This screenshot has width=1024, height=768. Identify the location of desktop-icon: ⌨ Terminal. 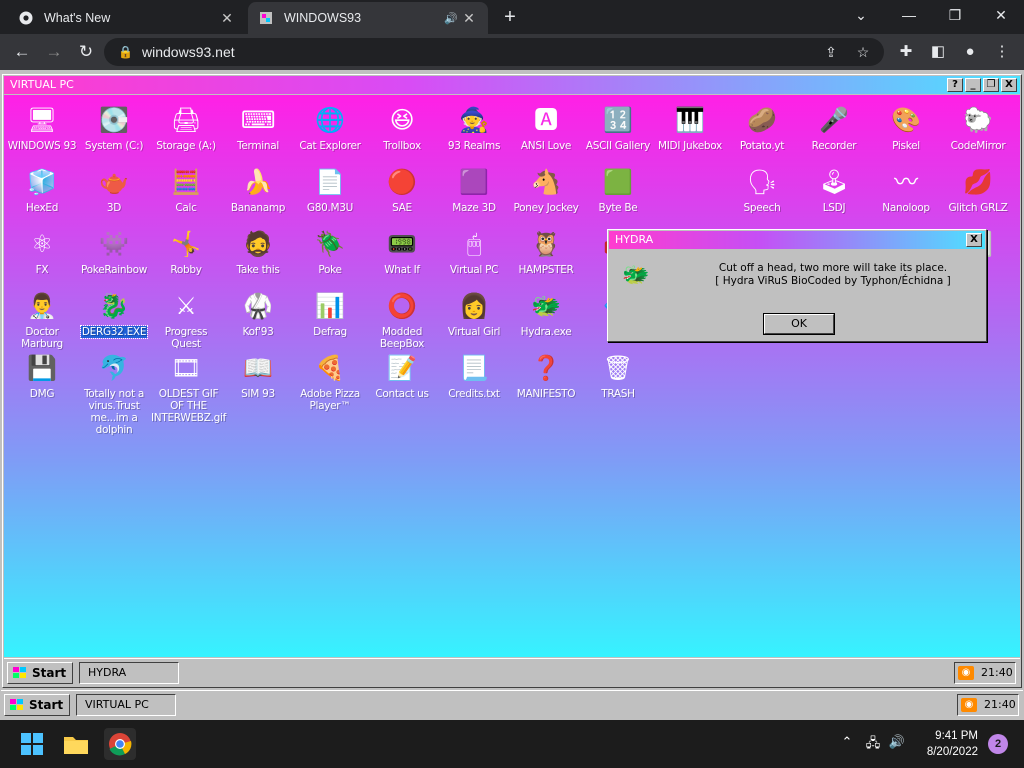
(258, 127).